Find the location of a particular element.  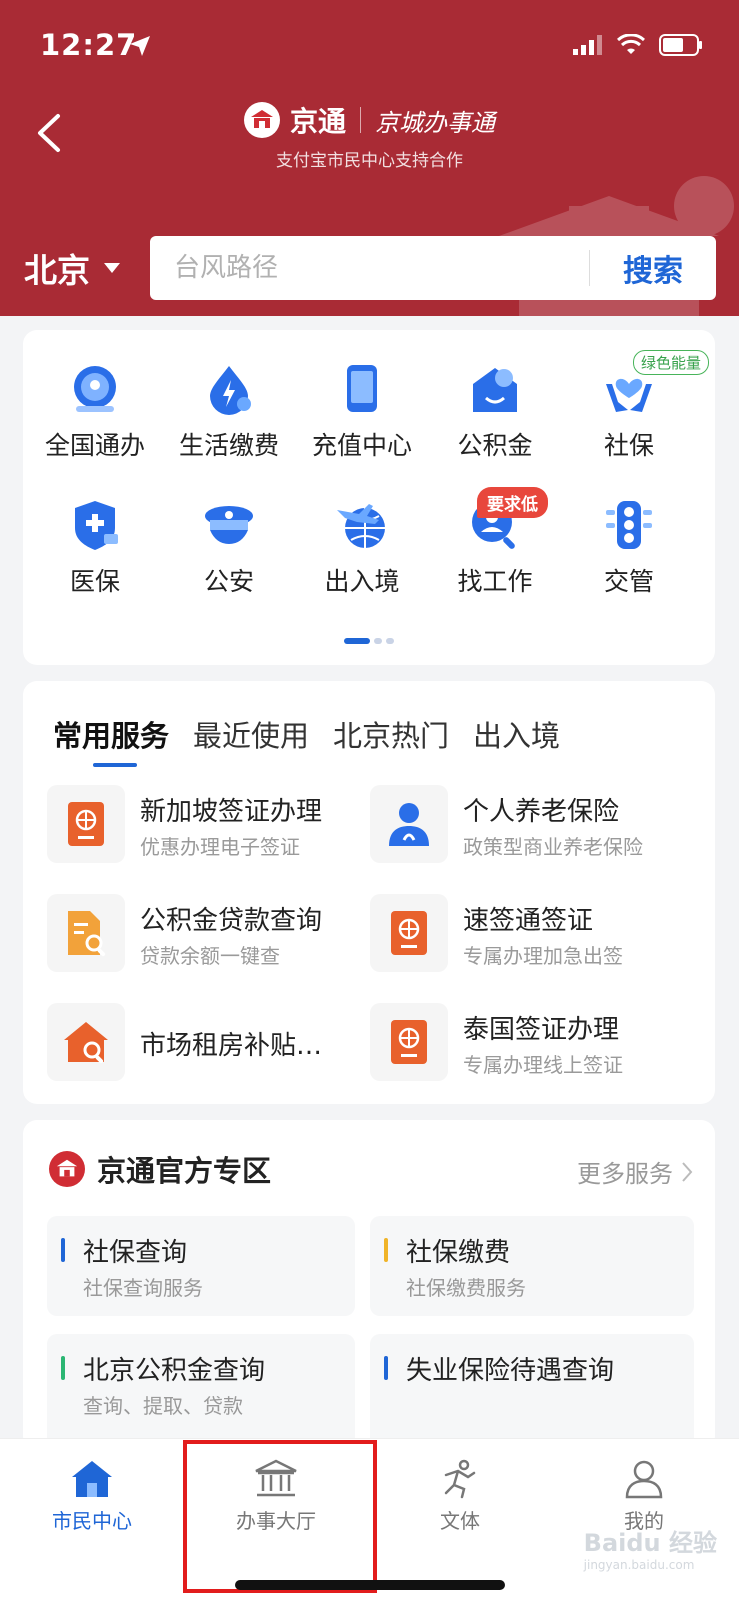

service-title: 公积金贷款查询 is located at coordinates (231, 921).